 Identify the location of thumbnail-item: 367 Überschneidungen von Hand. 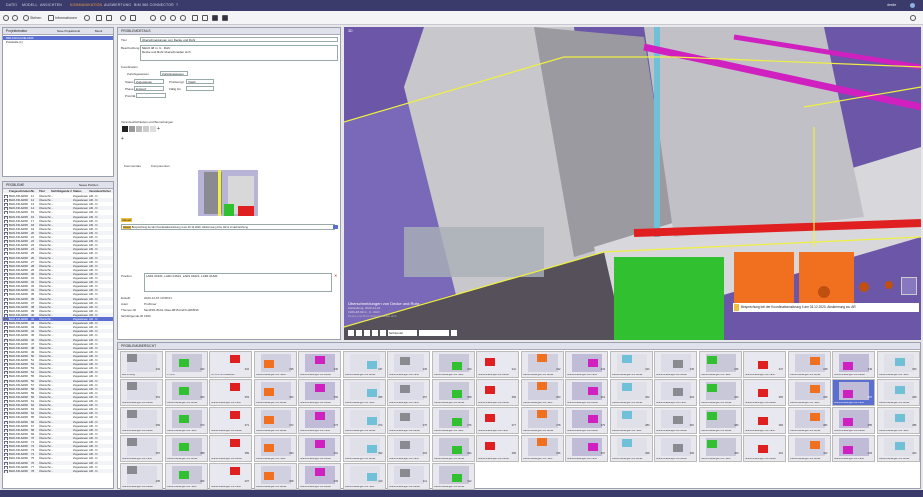
(853, 392).